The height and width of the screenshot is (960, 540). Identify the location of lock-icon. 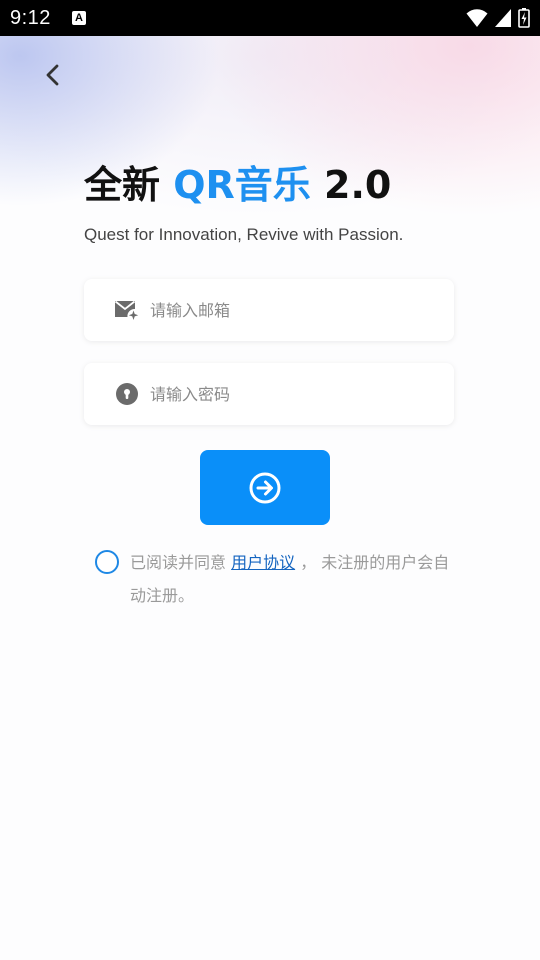
(127, 394).